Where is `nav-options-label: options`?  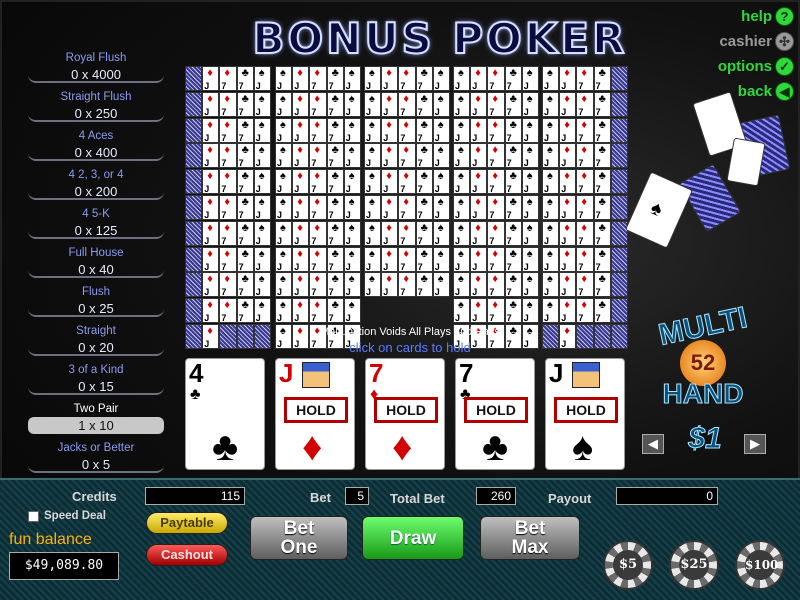
nav-options-label: options is located at coordinates (744, 66).